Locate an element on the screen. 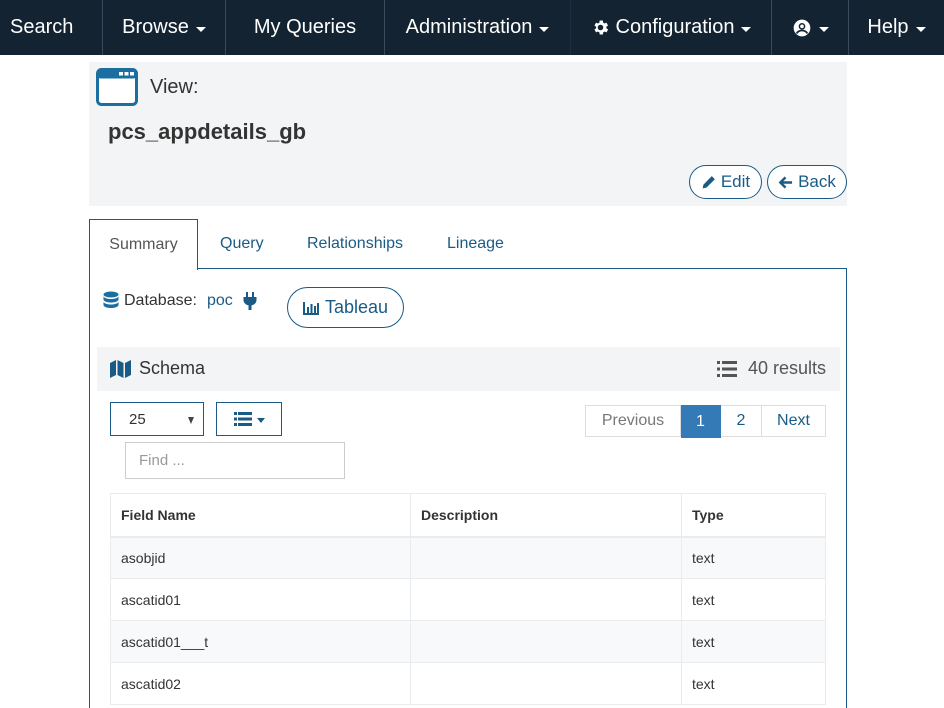 The height and width of the screenshot is (708, 944). arrow-left-icon is located at coordinates (785, 182).